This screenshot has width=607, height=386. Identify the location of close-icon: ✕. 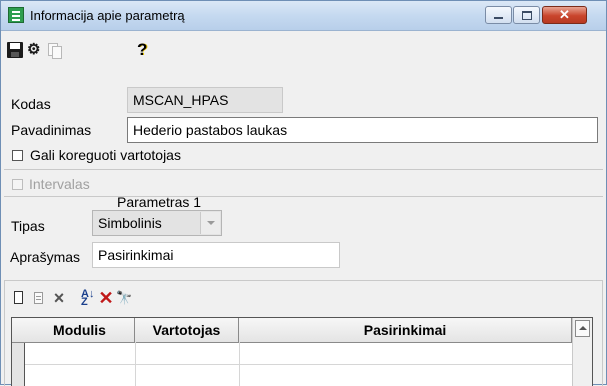
(564, 14).